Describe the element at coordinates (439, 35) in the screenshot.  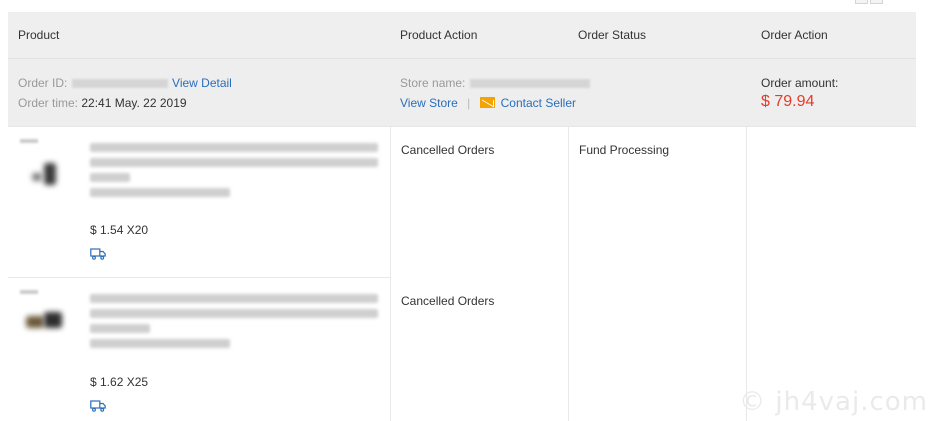
I see `column-header-product-action: Product Action` at that location.